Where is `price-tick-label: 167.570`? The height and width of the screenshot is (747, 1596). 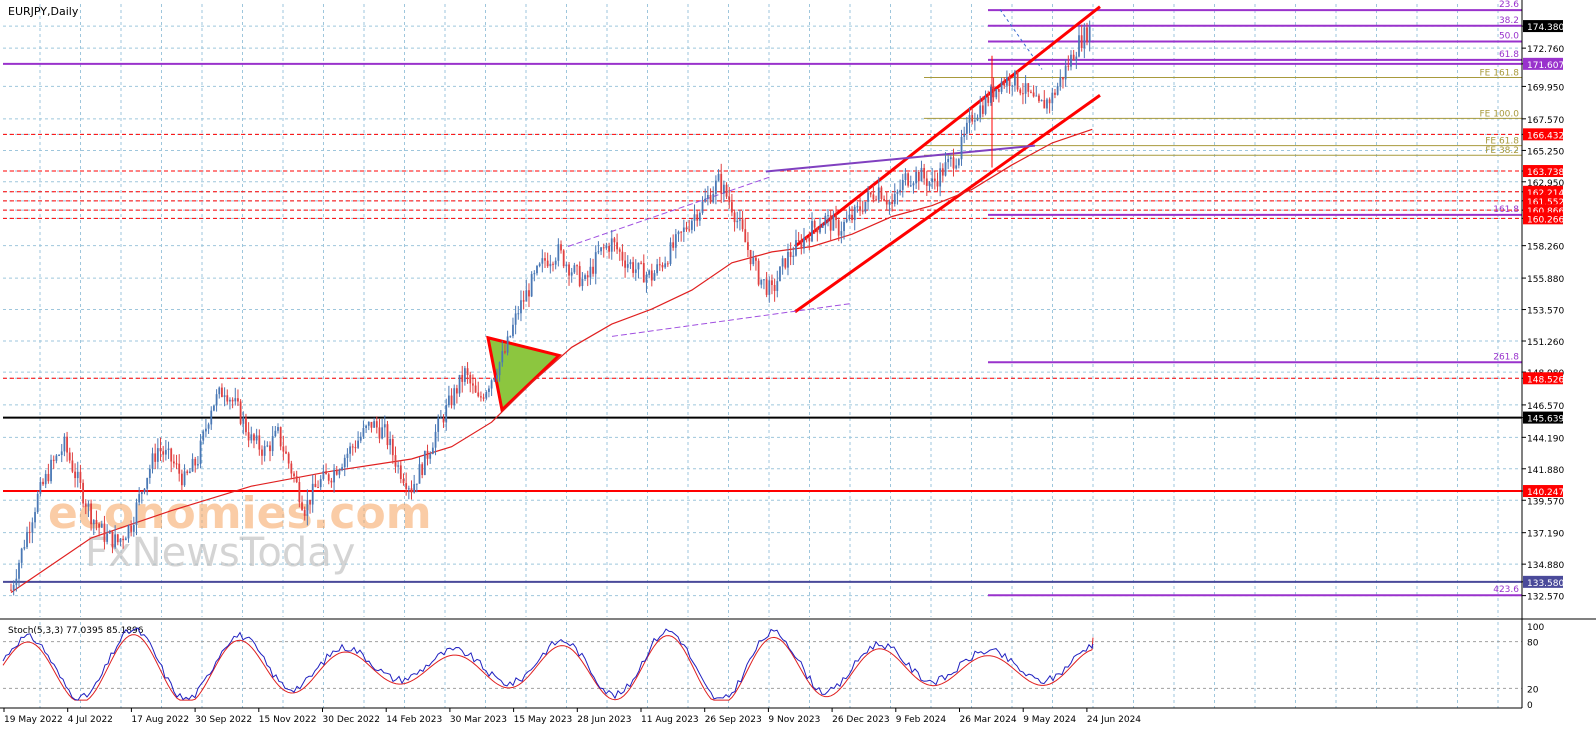
price-tick-label: 167.570 is located at coordinates (1545, 121).